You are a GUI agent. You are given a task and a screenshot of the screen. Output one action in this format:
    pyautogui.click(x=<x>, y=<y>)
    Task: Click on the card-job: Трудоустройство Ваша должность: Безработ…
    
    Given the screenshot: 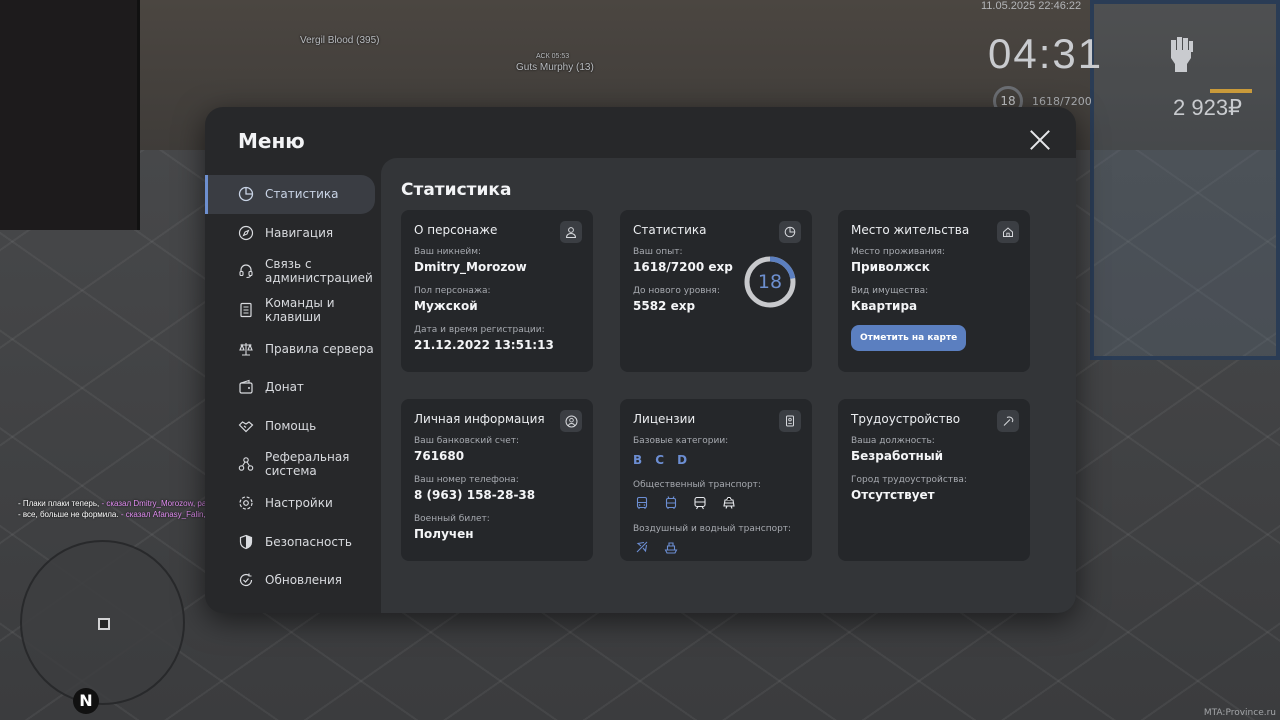 What is the action you would take?
    pyautogui.click(x=934, y=480)
    